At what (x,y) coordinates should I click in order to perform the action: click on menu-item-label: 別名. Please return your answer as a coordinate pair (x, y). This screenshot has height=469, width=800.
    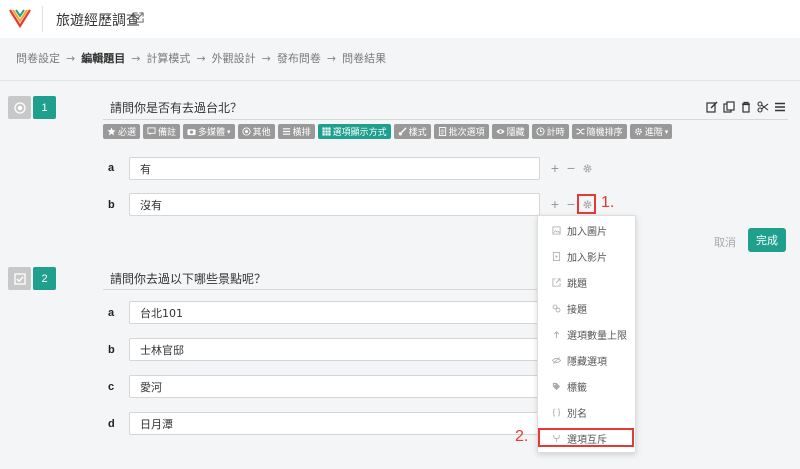
    Looking at the image, I should click on (577, 414).